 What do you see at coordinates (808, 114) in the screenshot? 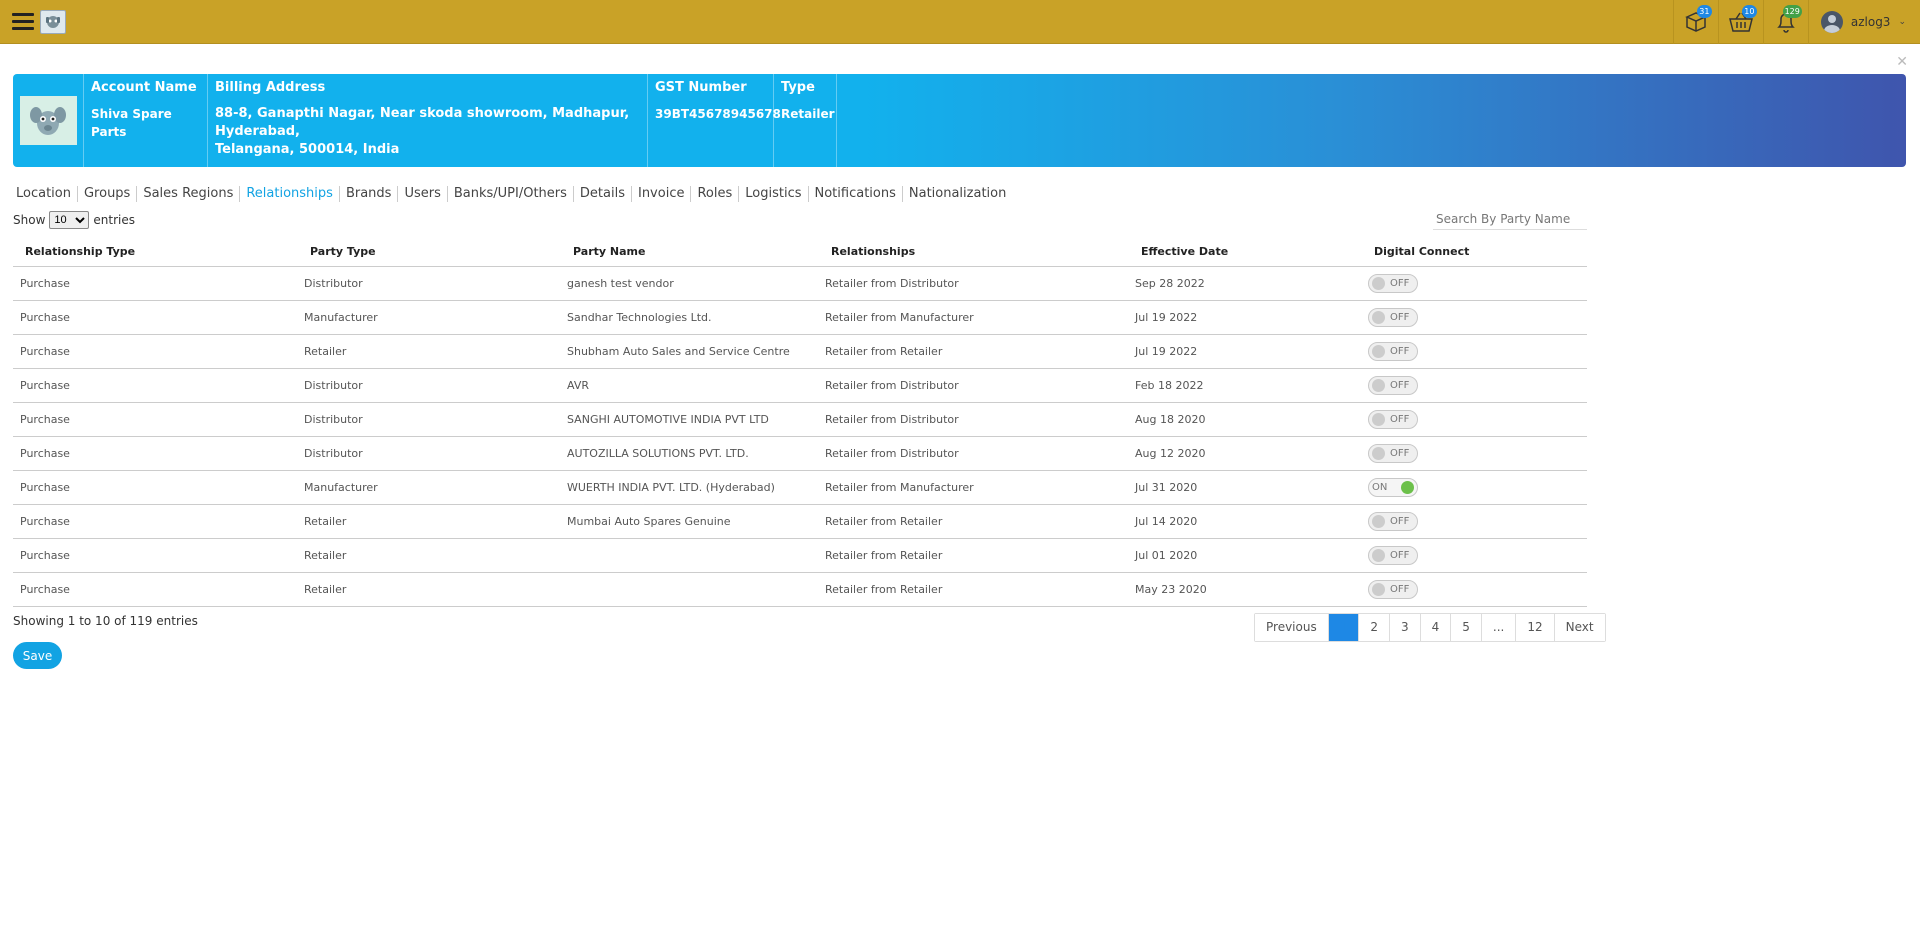
I see `account-type: Retailer` at bounding box center [808, 114].